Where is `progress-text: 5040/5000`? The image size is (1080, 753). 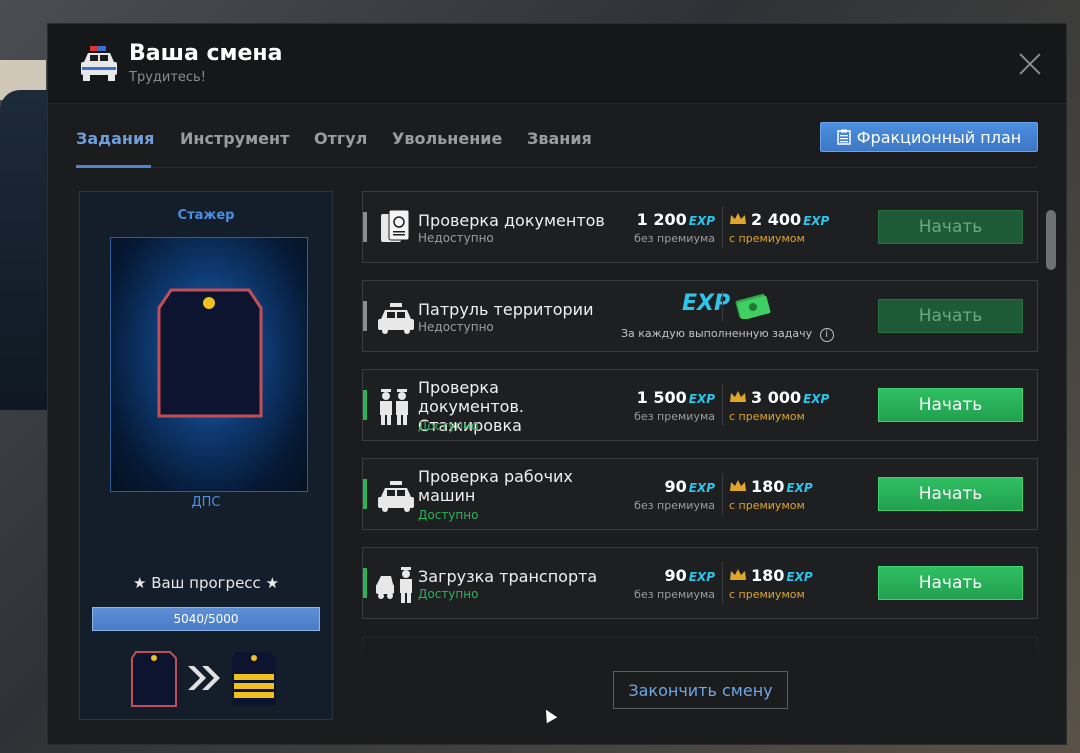
progress-text: 5040/5000 is located at coordinates (206, 619).